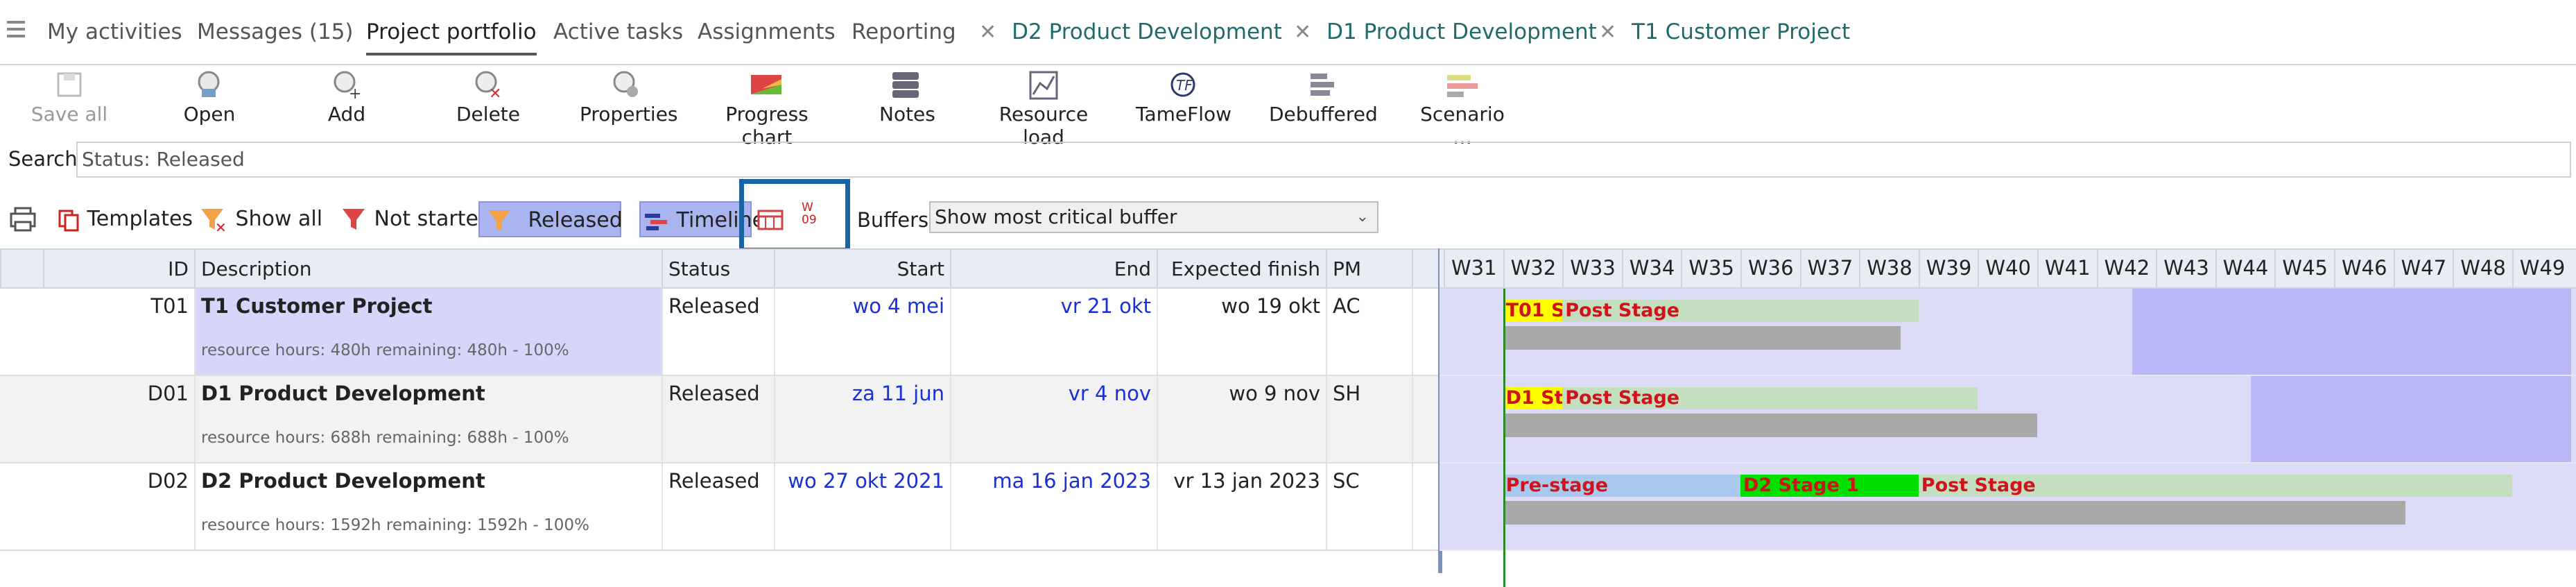 This screenshot has width=2576, height=587. What do you see at coordinates (1369, 269) in the screenshot?
I see `column-header-pm: PM` at bounding box center [1369, 269].